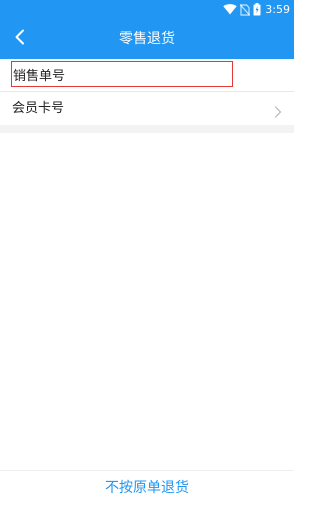  I want to click on sales-order-label: 销售单号, so click(39, 76).